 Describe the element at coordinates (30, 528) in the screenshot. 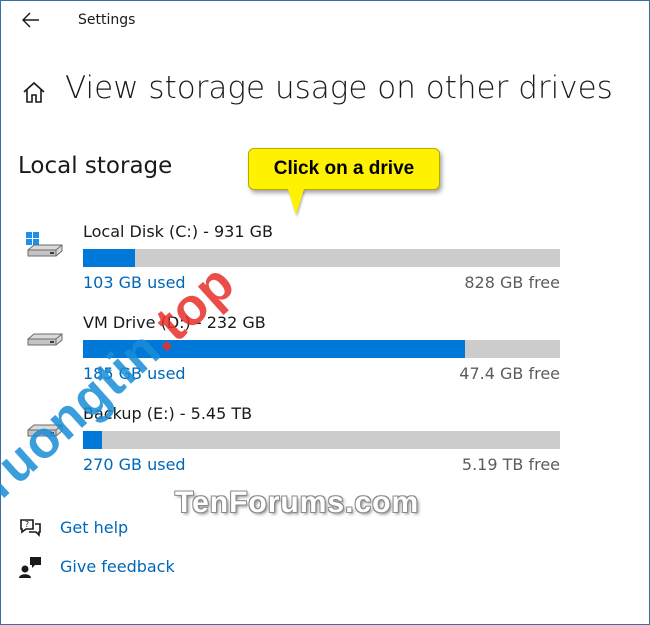

I see `help-chat-icon: ?` at that location.